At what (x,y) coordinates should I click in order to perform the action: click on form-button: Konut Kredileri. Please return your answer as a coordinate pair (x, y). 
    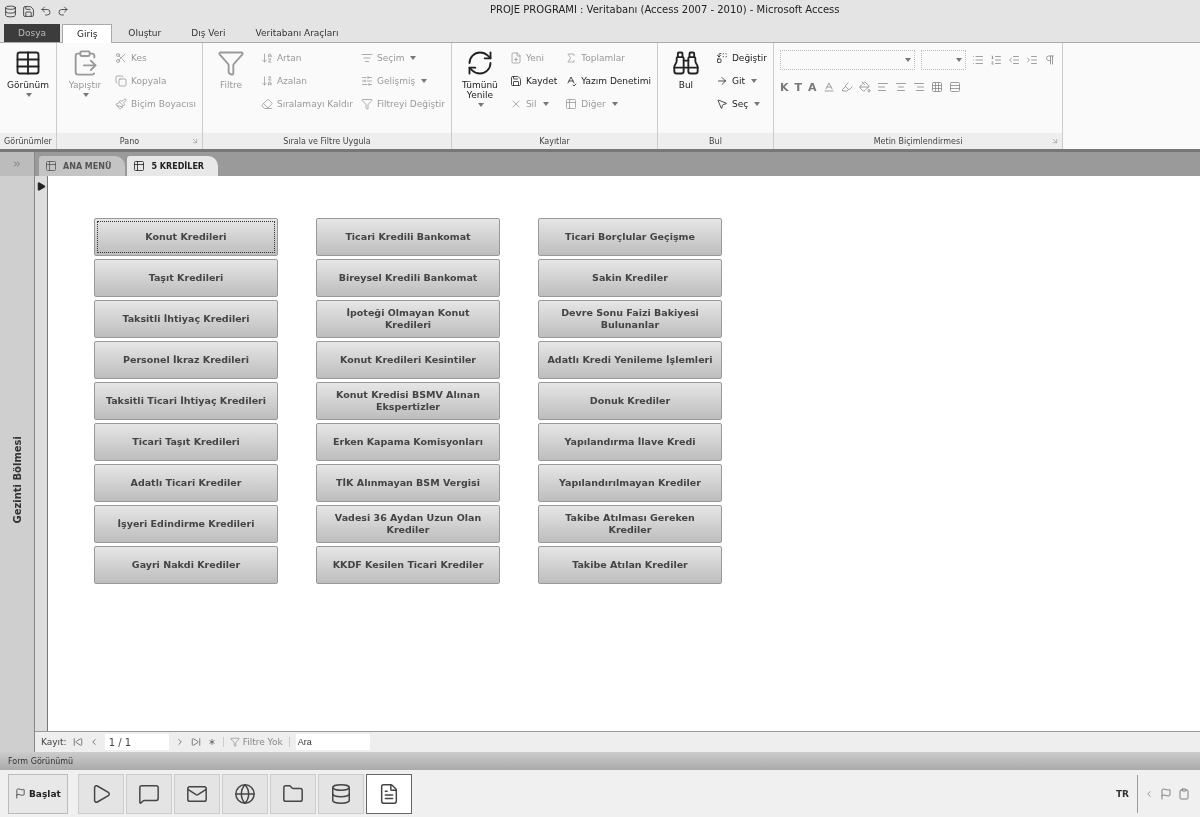
    Looking at the image, I should click on (186, 237).